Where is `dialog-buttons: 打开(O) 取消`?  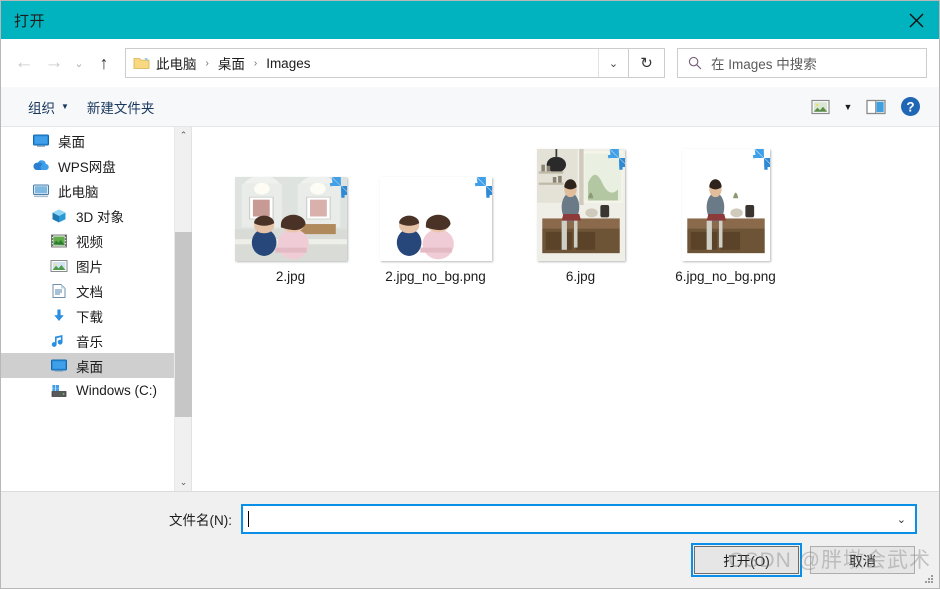 dialog-buttons: 打开(O) 取消 is located at coordinates (470, 555).